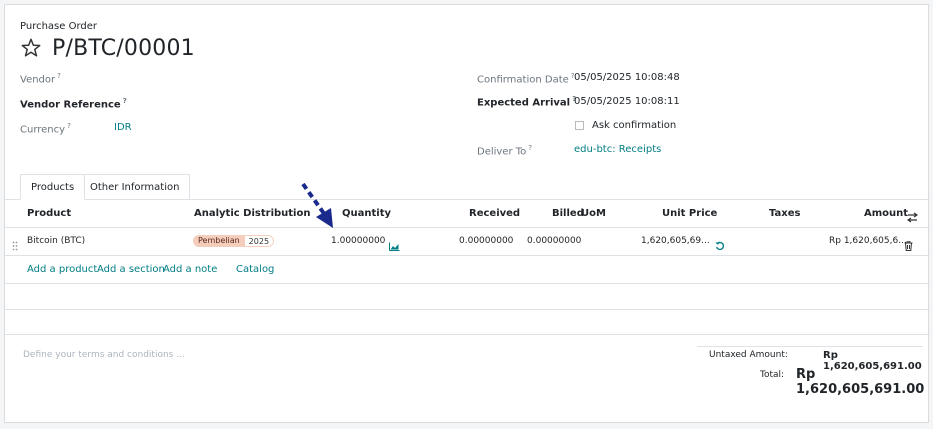 The image size is (933, 429). Describe the element at coordinates (252, 213) in the screenshot. I see `col-analytic-distribution: Analytic Distribution` at that location.